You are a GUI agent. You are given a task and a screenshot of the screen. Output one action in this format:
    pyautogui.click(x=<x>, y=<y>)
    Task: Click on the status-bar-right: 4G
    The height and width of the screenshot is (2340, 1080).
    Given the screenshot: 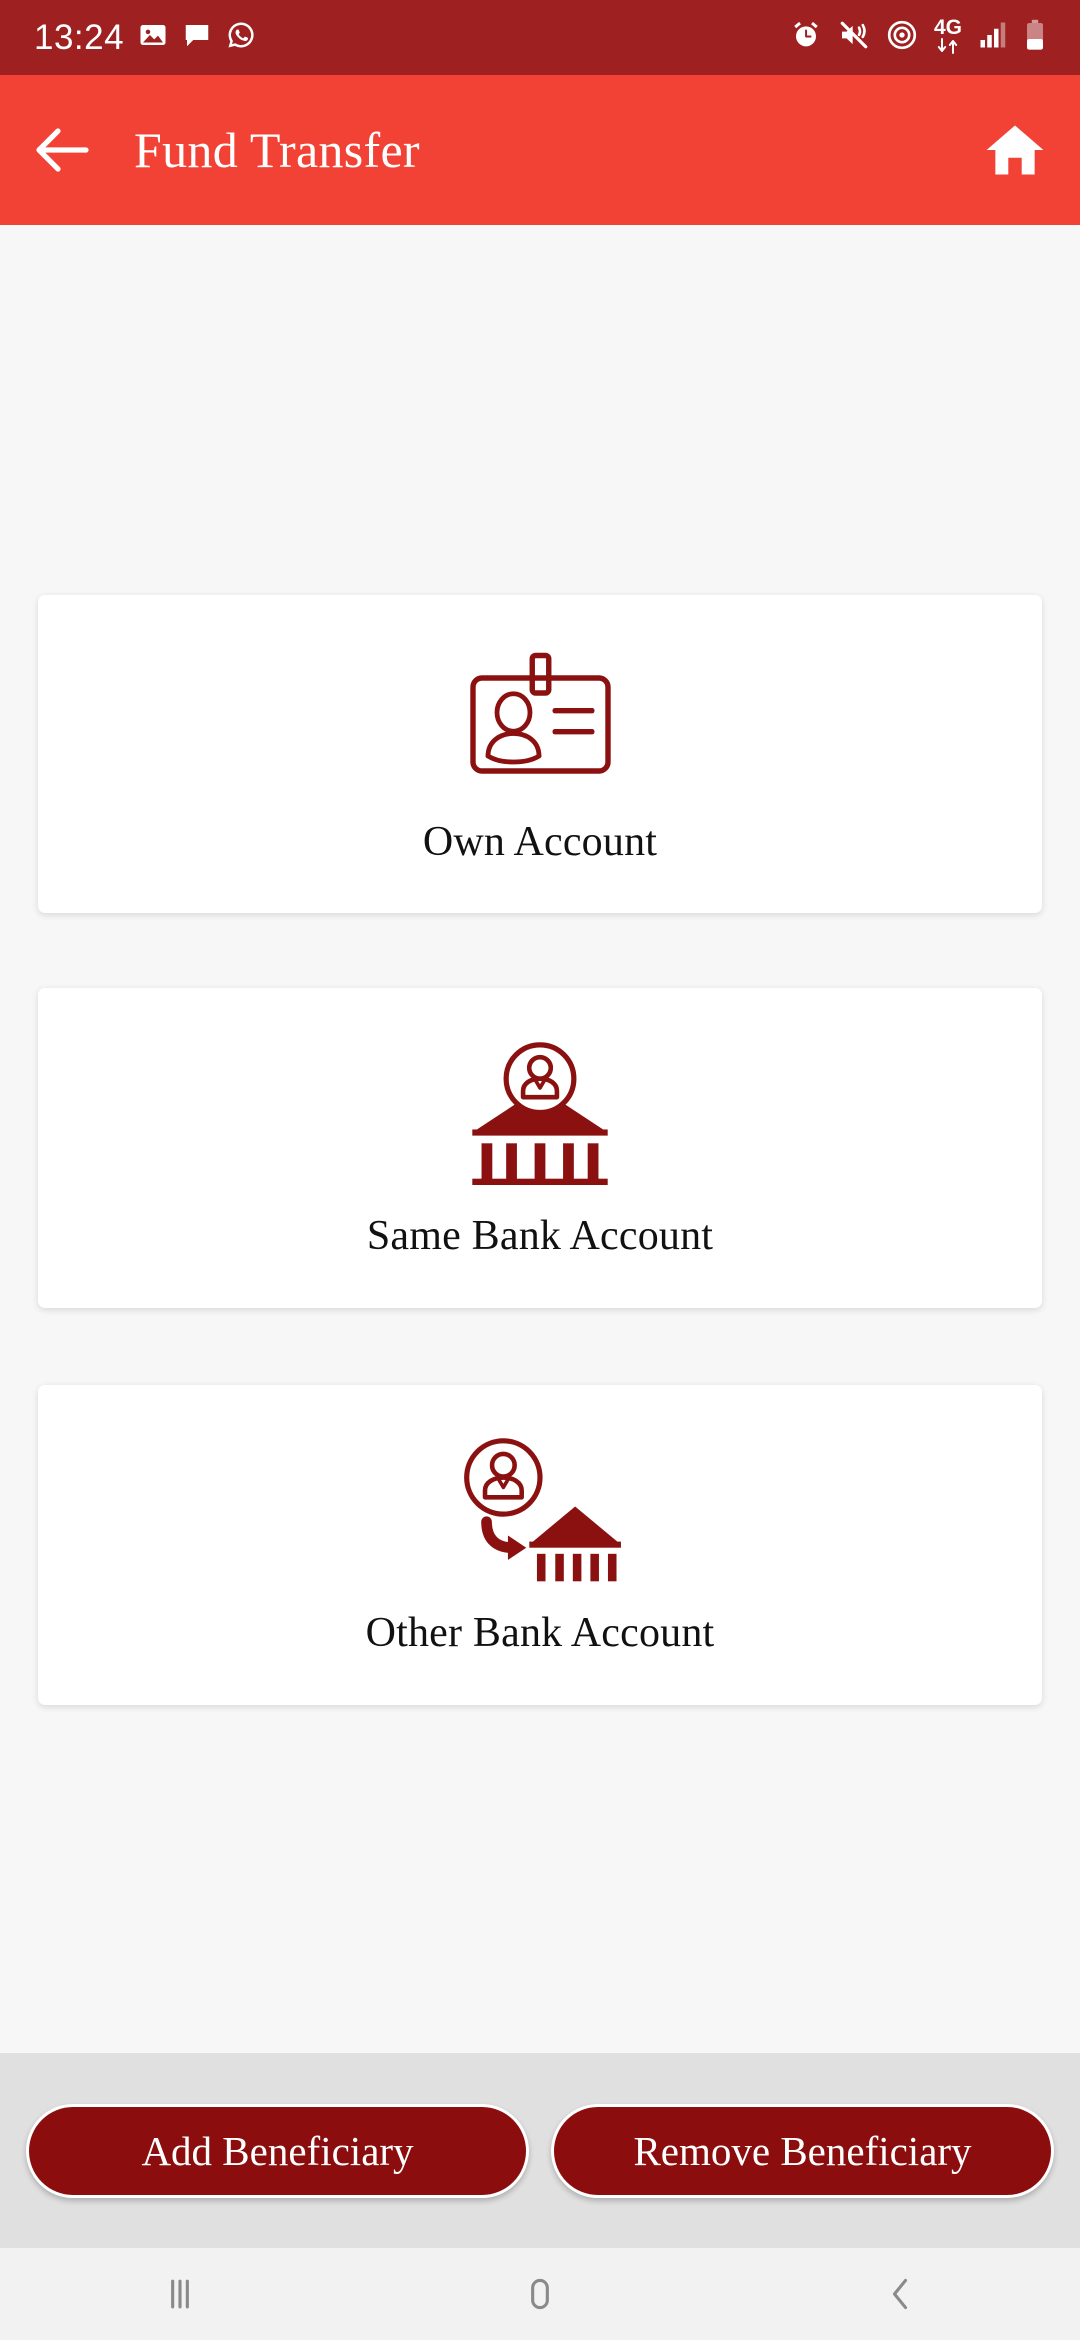 What is the action you would take?
    pyautogui.click(x=918, y=38)
    